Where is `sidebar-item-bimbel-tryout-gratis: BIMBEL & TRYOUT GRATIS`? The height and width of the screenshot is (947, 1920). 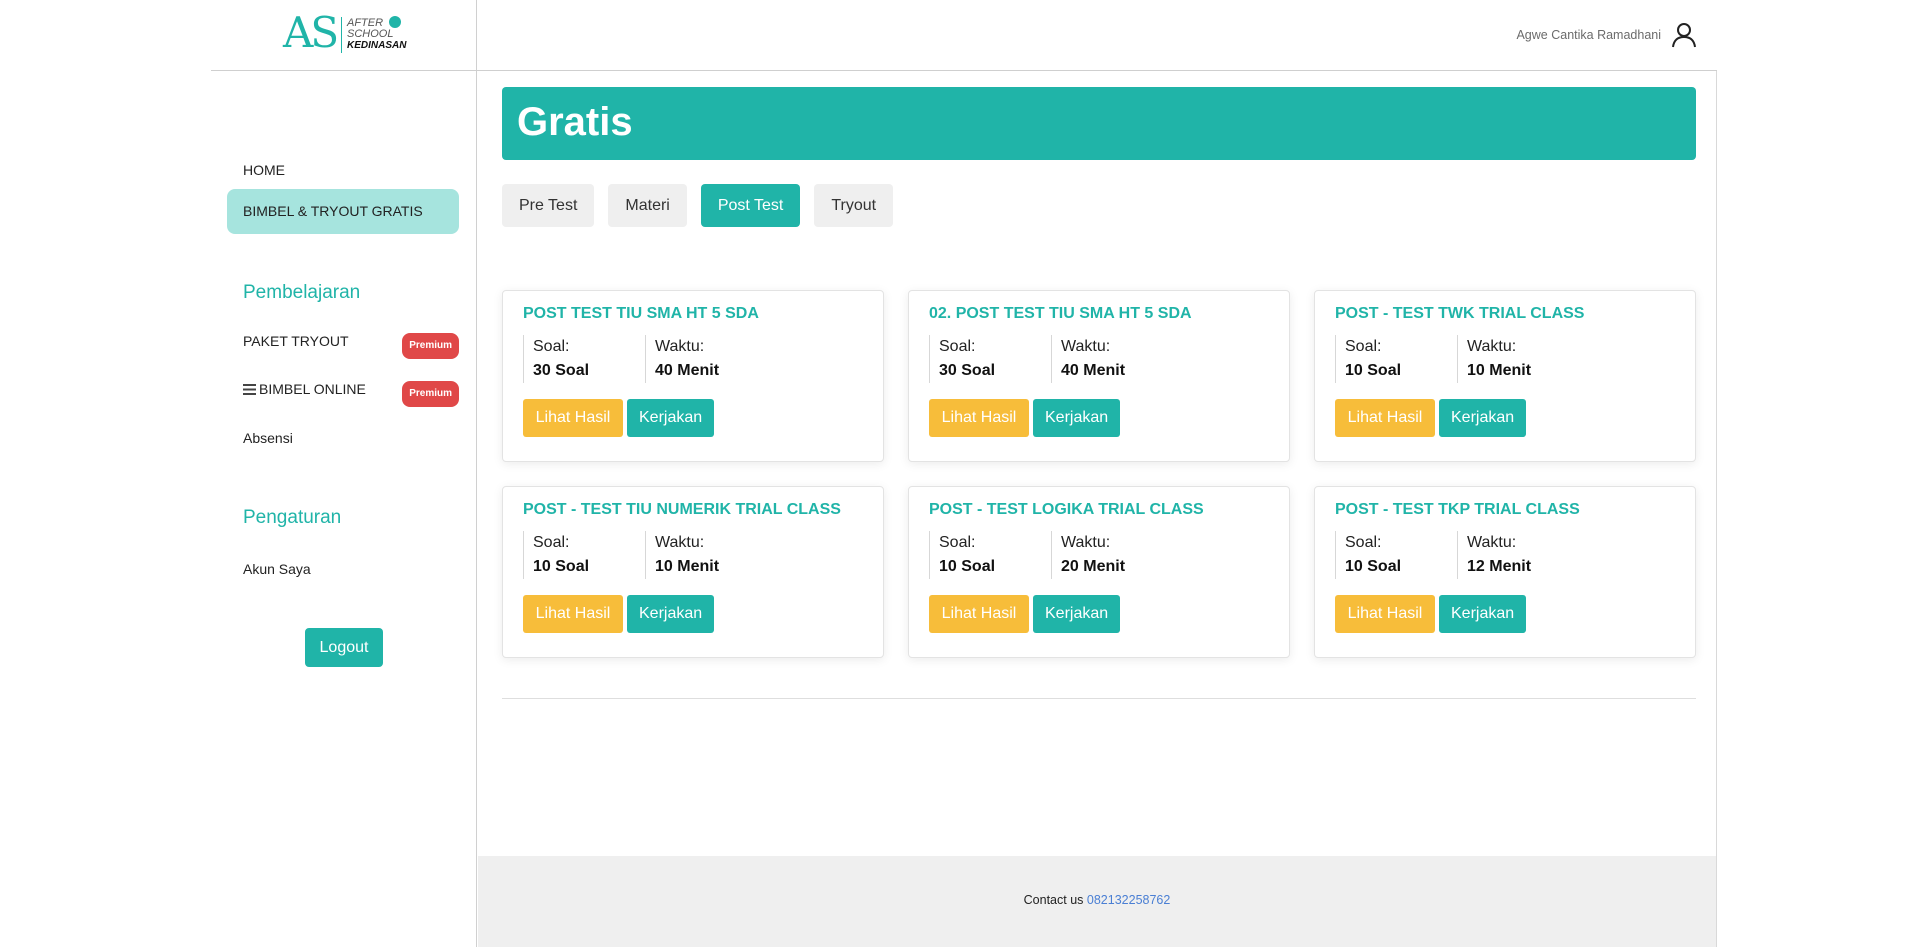 sidebar-item-bimbel-tryout-gratis: BIMBEL & TRYOUT GRATIS is located at coordinates (343, 211).